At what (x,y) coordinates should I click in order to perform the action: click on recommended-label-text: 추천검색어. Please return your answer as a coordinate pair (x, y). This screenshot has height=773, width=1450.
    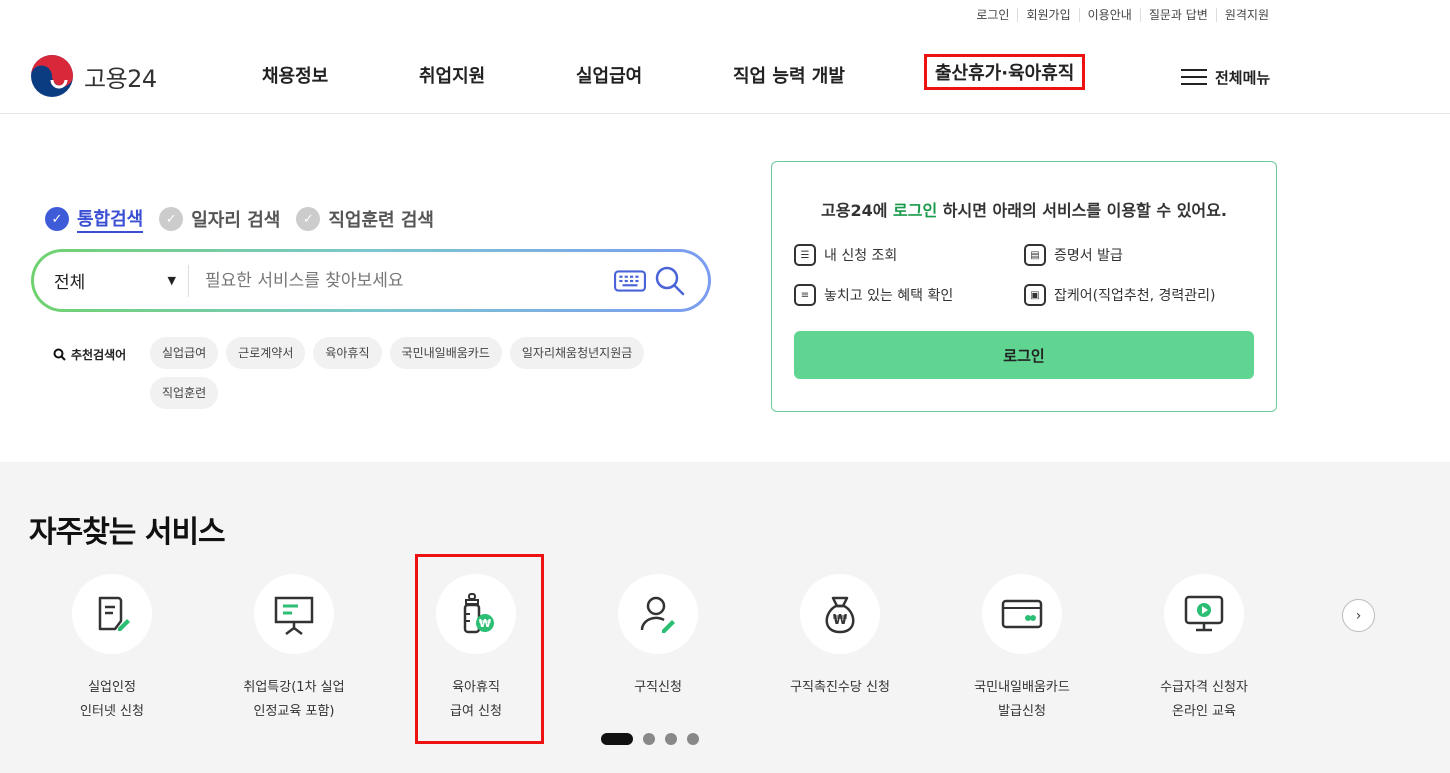
    Looking at the image, I should click on (99, 355).